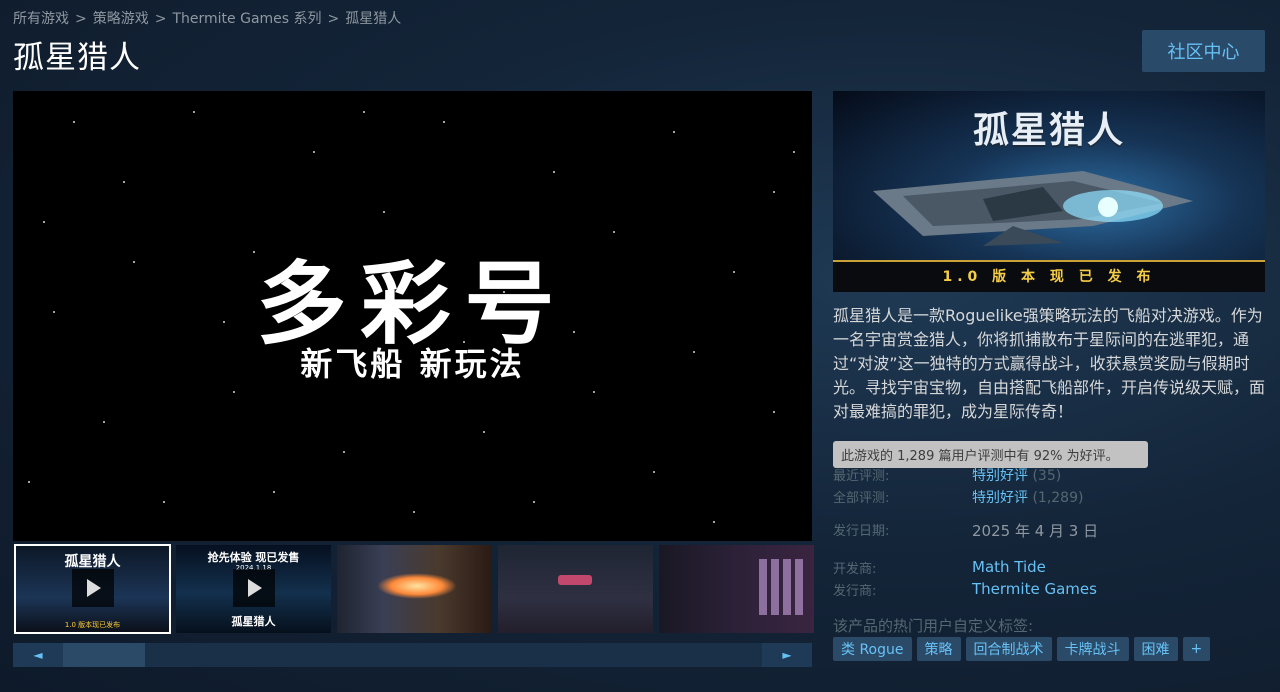 This screenshot has width=1280, height=692. I want to click on tag-strategy: 策略, so click(938, 649).